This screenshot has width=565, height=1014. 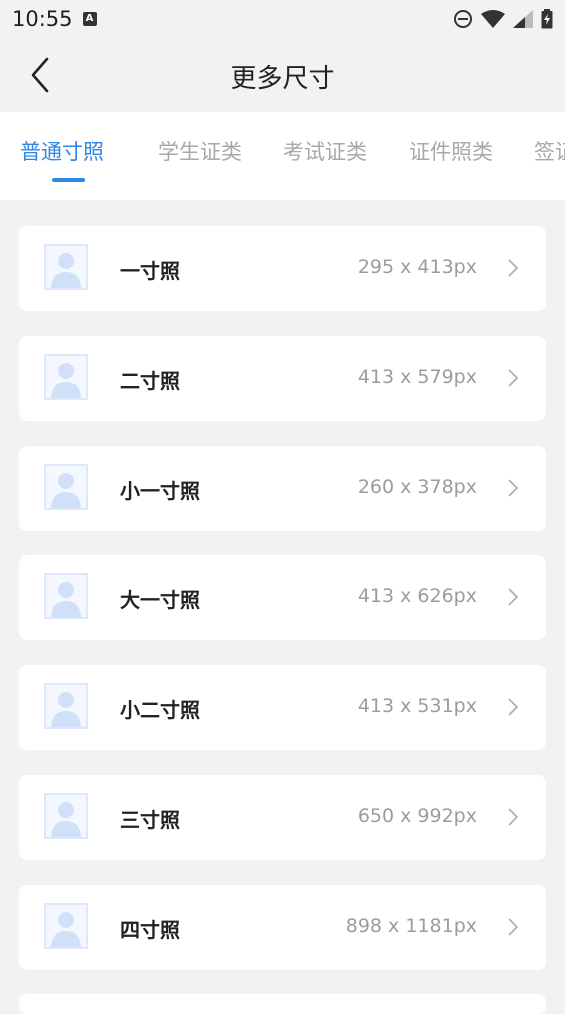 I want to click on size-pixels: 413 x 626px, so click(x=417, y=596).